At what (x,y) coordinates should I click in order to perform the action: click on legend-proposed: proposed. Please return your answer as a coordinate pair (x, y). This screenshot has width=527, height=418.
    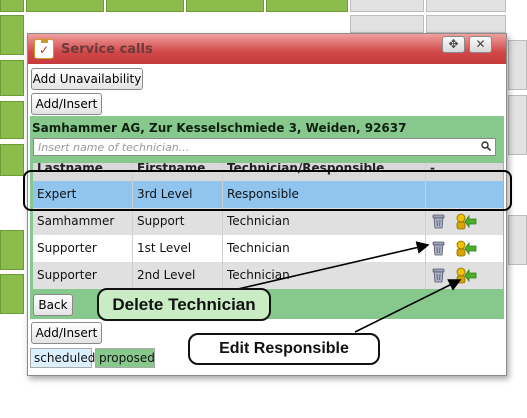
    Looking at the image, I should click on (125, 358).